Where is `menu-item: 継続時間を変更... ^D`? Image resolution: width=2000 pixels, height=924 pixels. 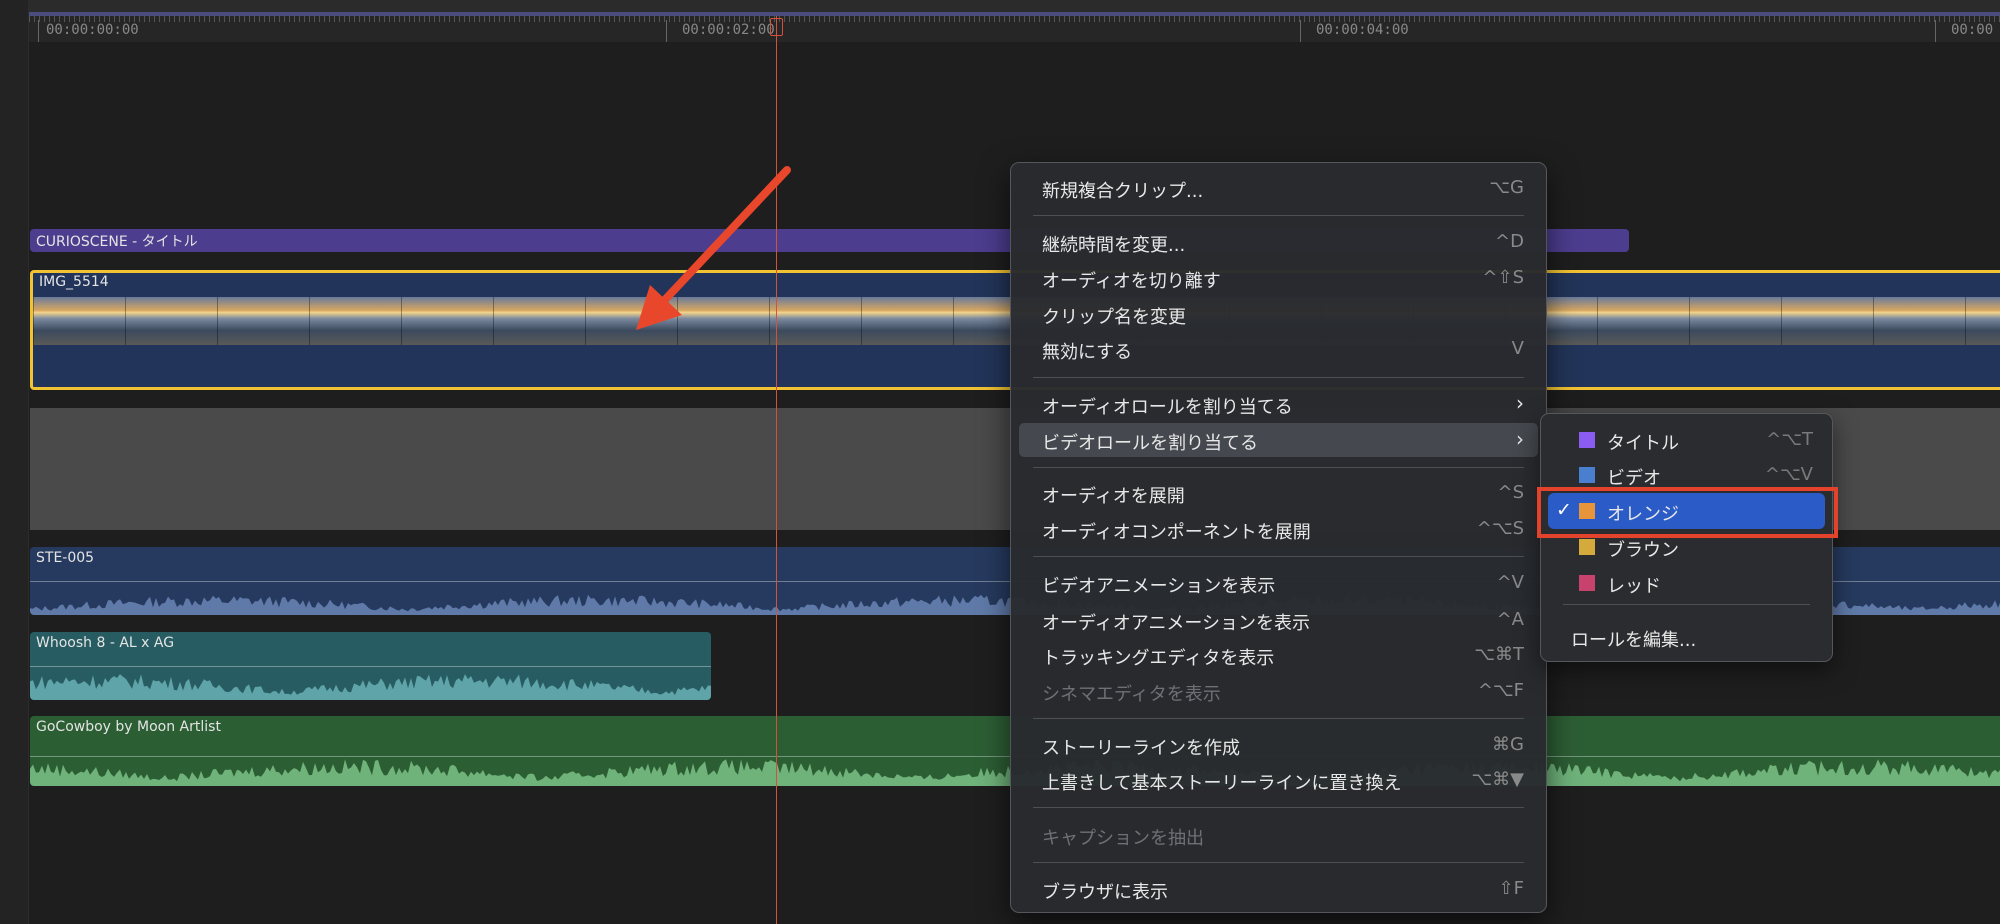
menu-item: 継続時間を変更... ^D is located at coordinates (1278, 242).